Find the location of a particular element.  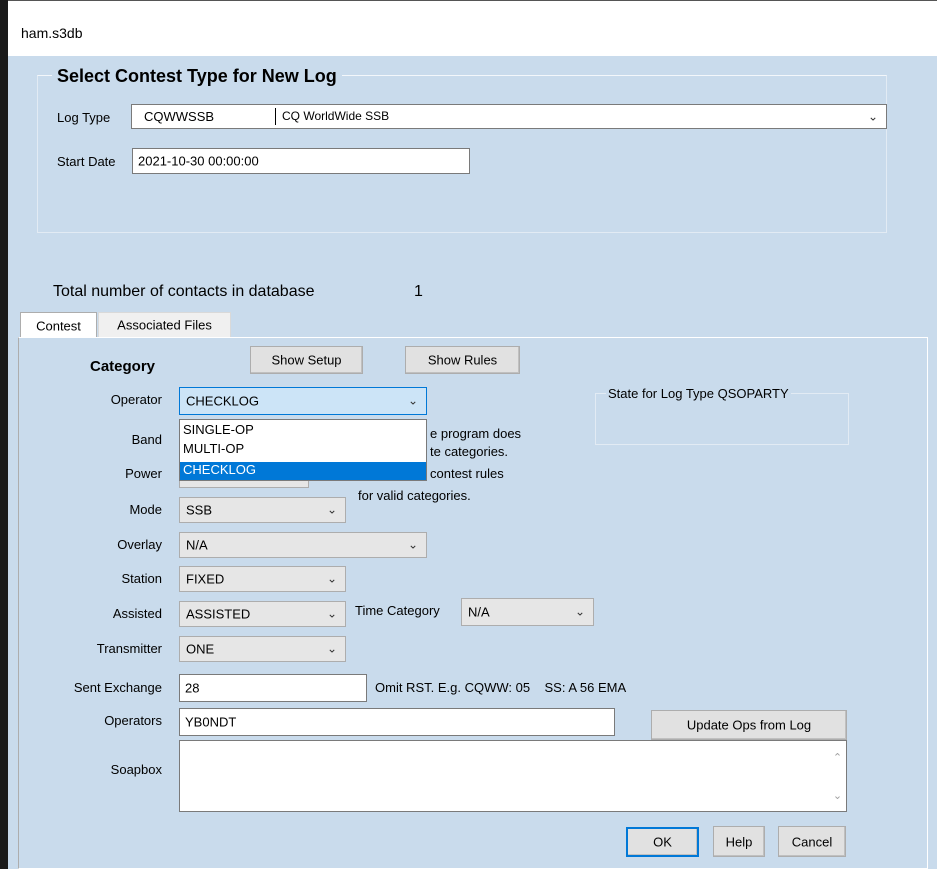

help-button: Help is located at coordinates (739, 841).